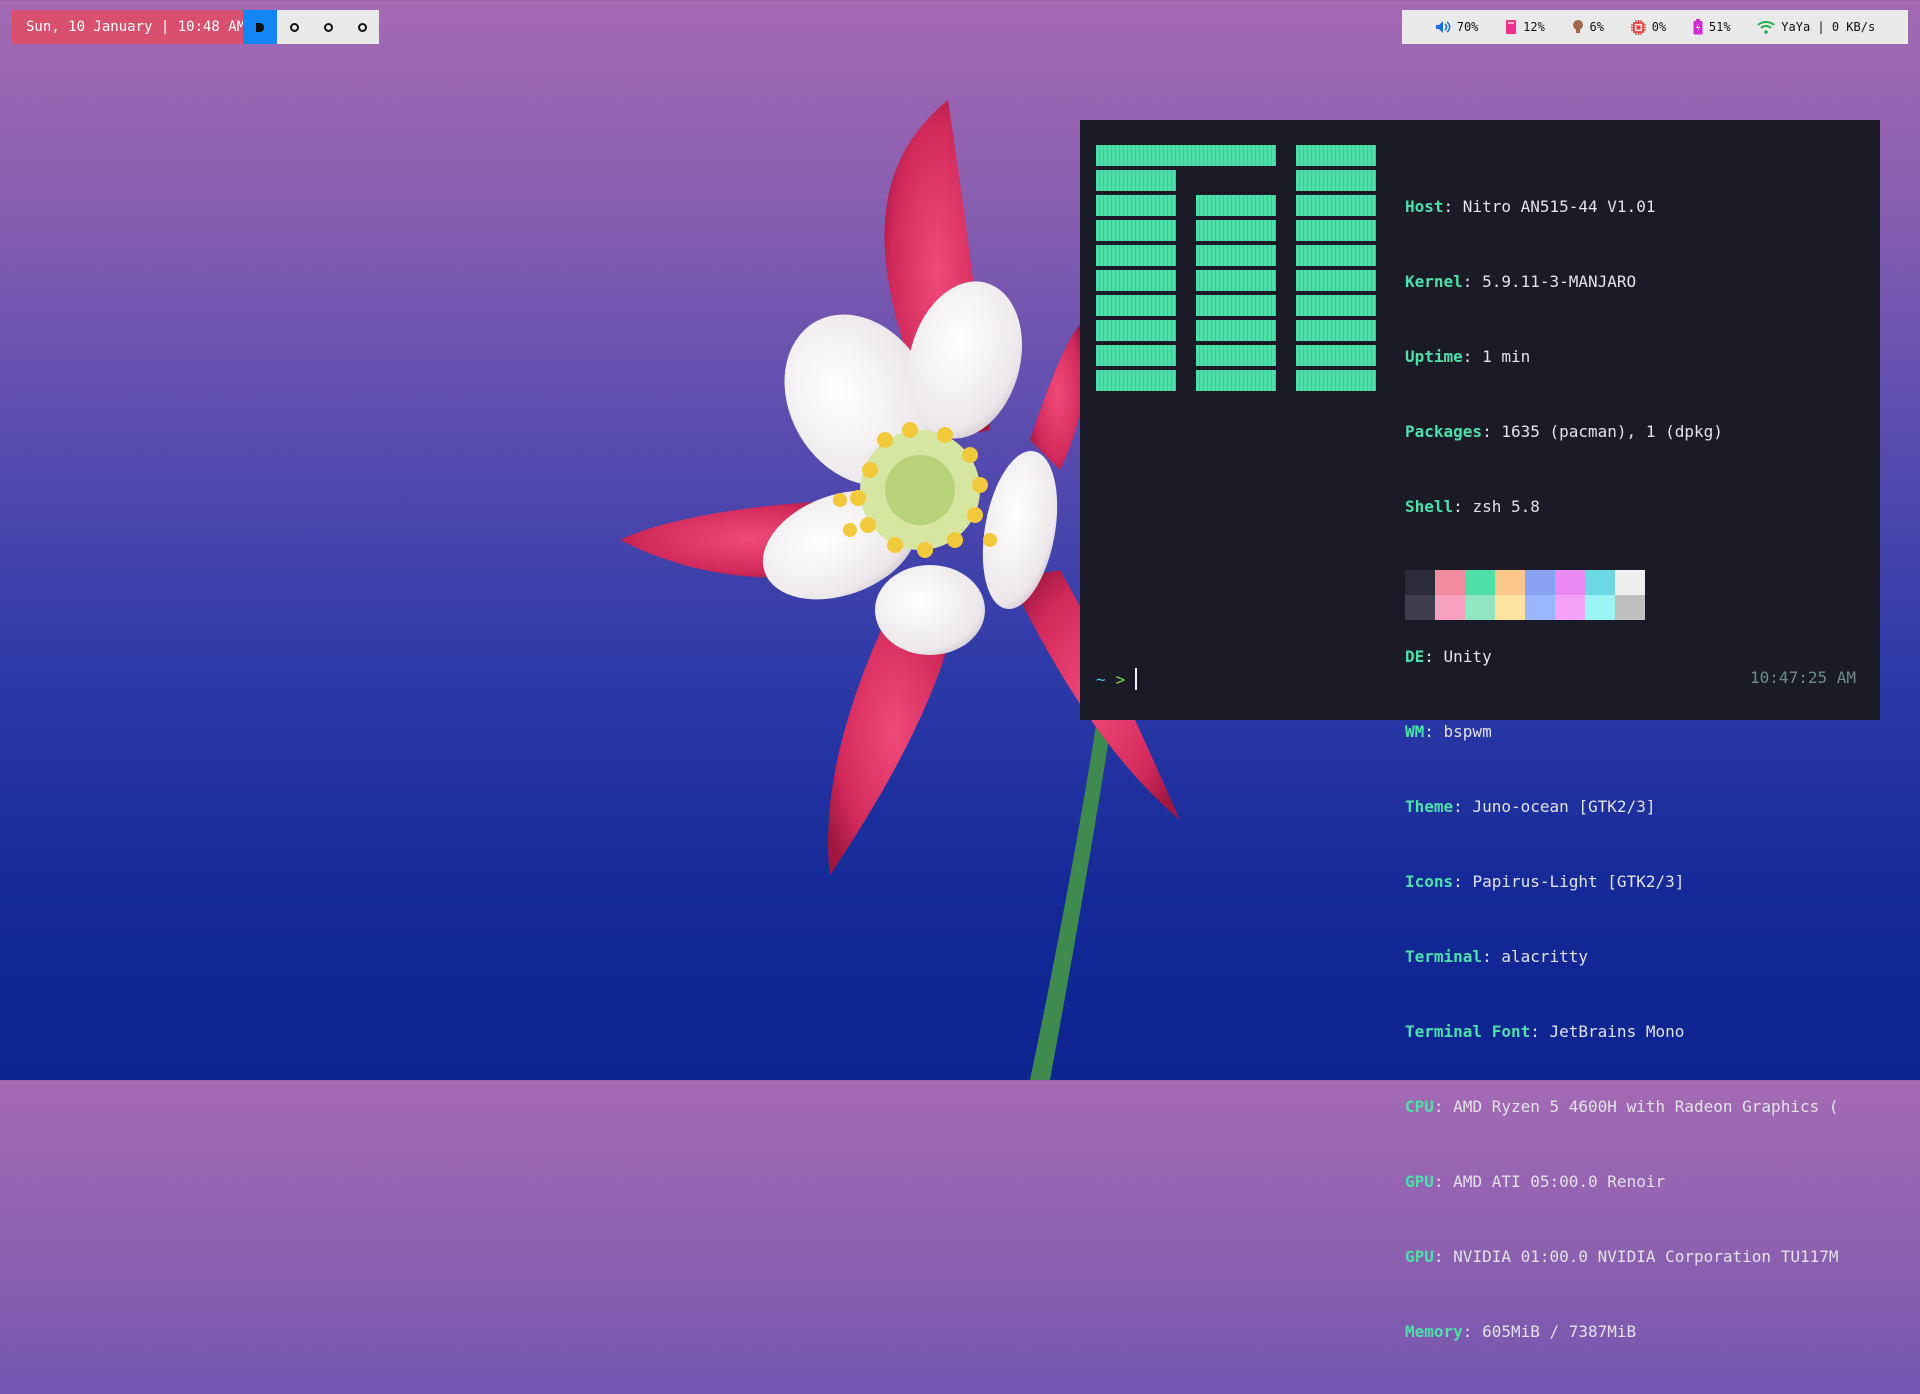  I want to click on info-row: WM: bspwm, so click(1448, 731).